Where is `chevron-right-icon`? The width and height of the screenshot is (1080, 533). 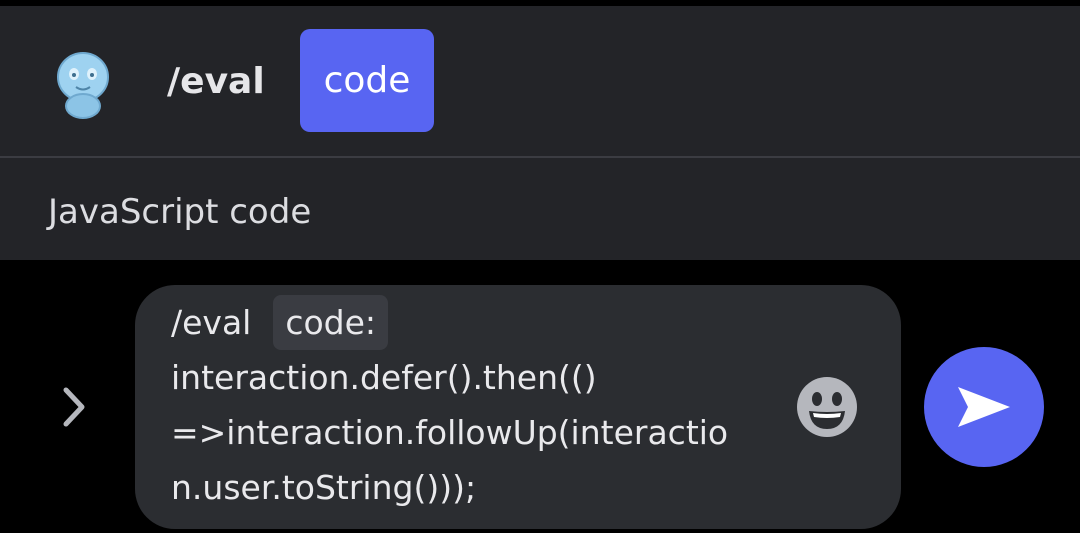 chevron-right-icon is located at coordinates (74, 407).